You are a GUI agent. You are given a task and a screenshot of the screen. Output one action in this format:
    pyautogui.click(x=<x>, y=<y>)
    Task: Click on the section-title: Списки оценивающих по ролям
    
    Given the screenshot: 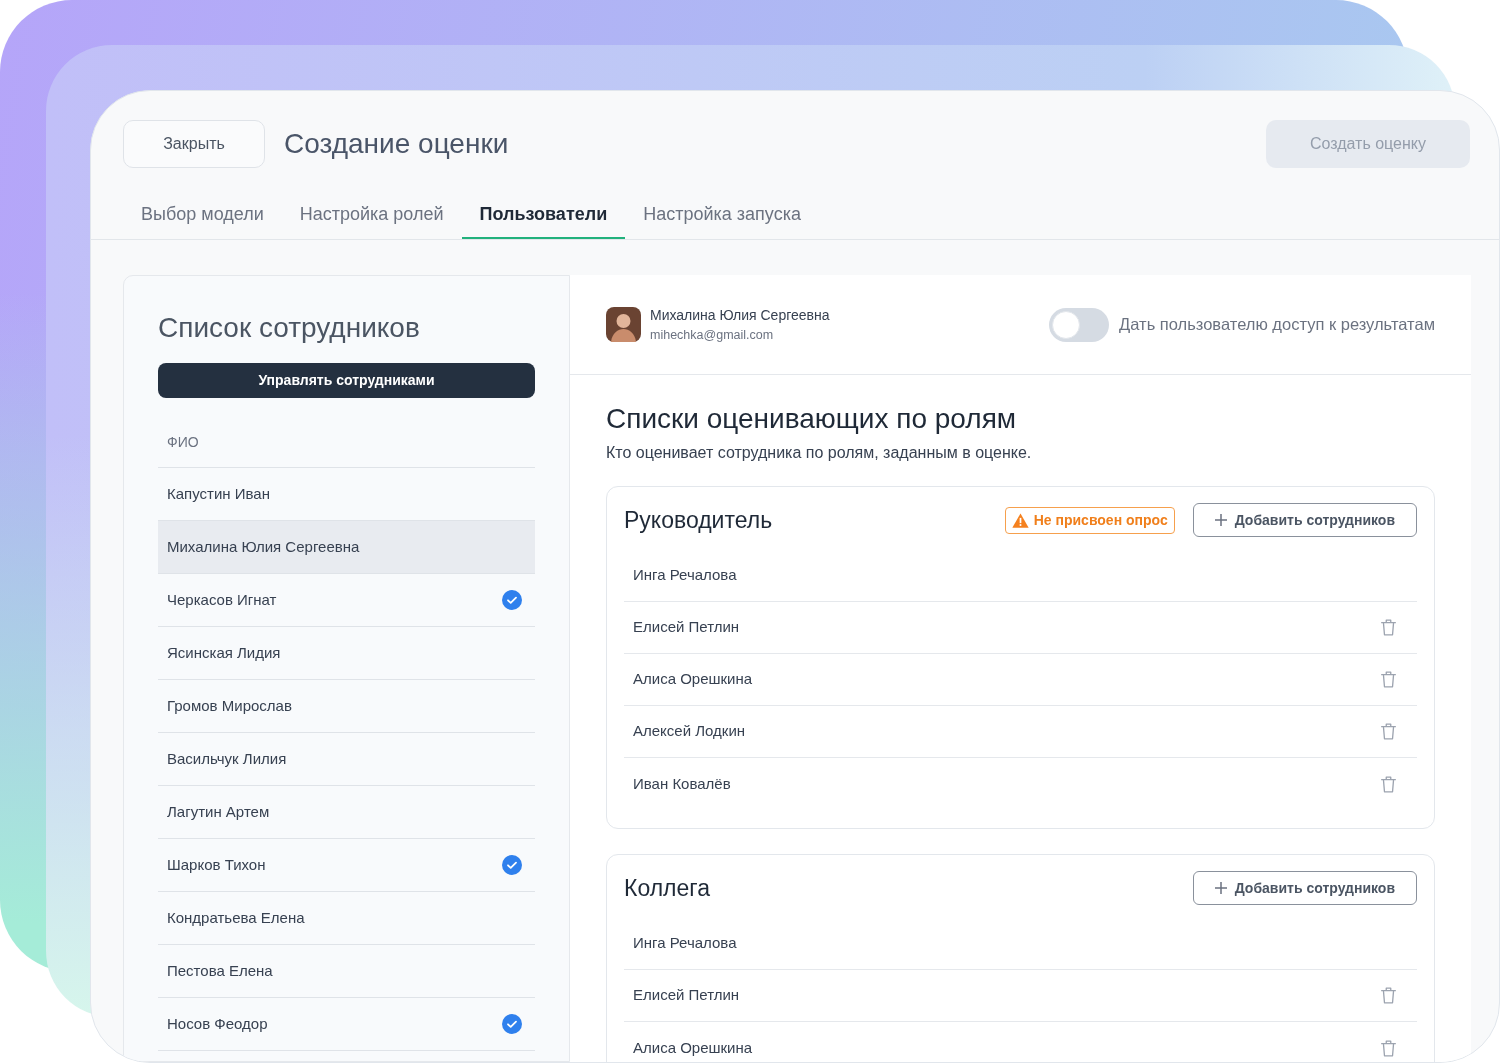 What is the action you would take?
    pyautogui.click(x=812, y=419)
    